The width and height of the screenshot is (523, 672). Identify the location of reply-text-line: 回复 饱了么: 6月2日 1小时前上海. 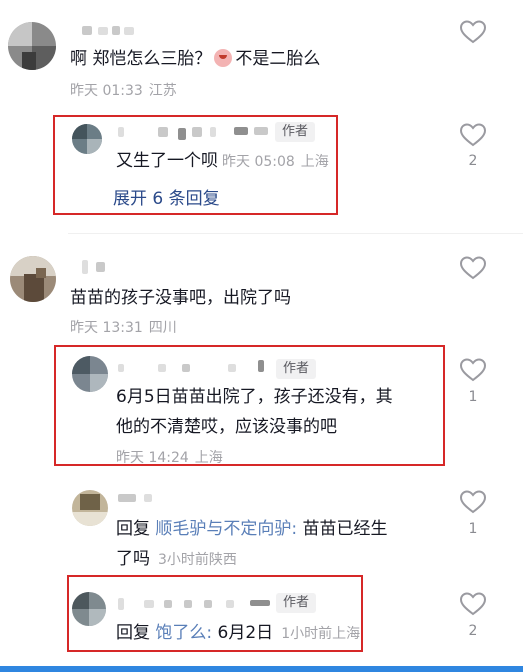
(238, 633).